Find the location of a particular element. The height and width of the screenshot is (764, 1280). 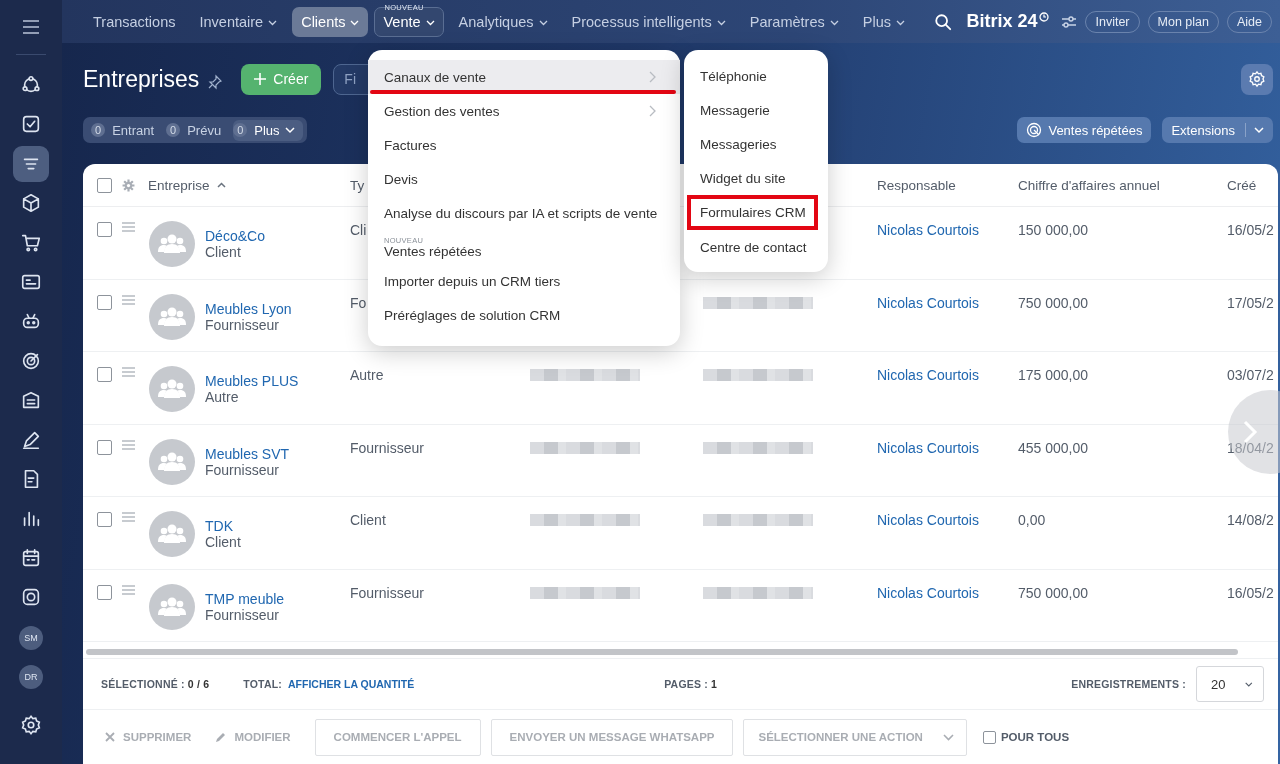

column-header: Chiffre d'affaires annuel is located at coordinates (1089, 185).